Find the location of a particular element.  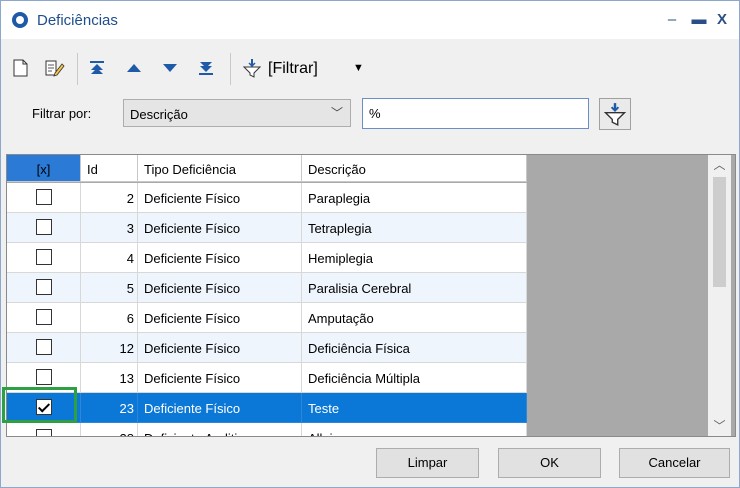

header-descricao: Descrição is located at coordinates (414, 168).